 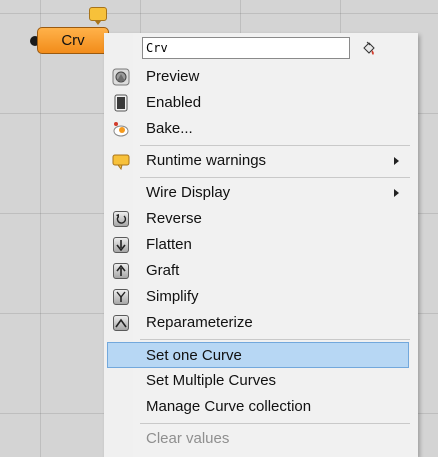 I want to click on graft-icon, so click(x=121, y=271).